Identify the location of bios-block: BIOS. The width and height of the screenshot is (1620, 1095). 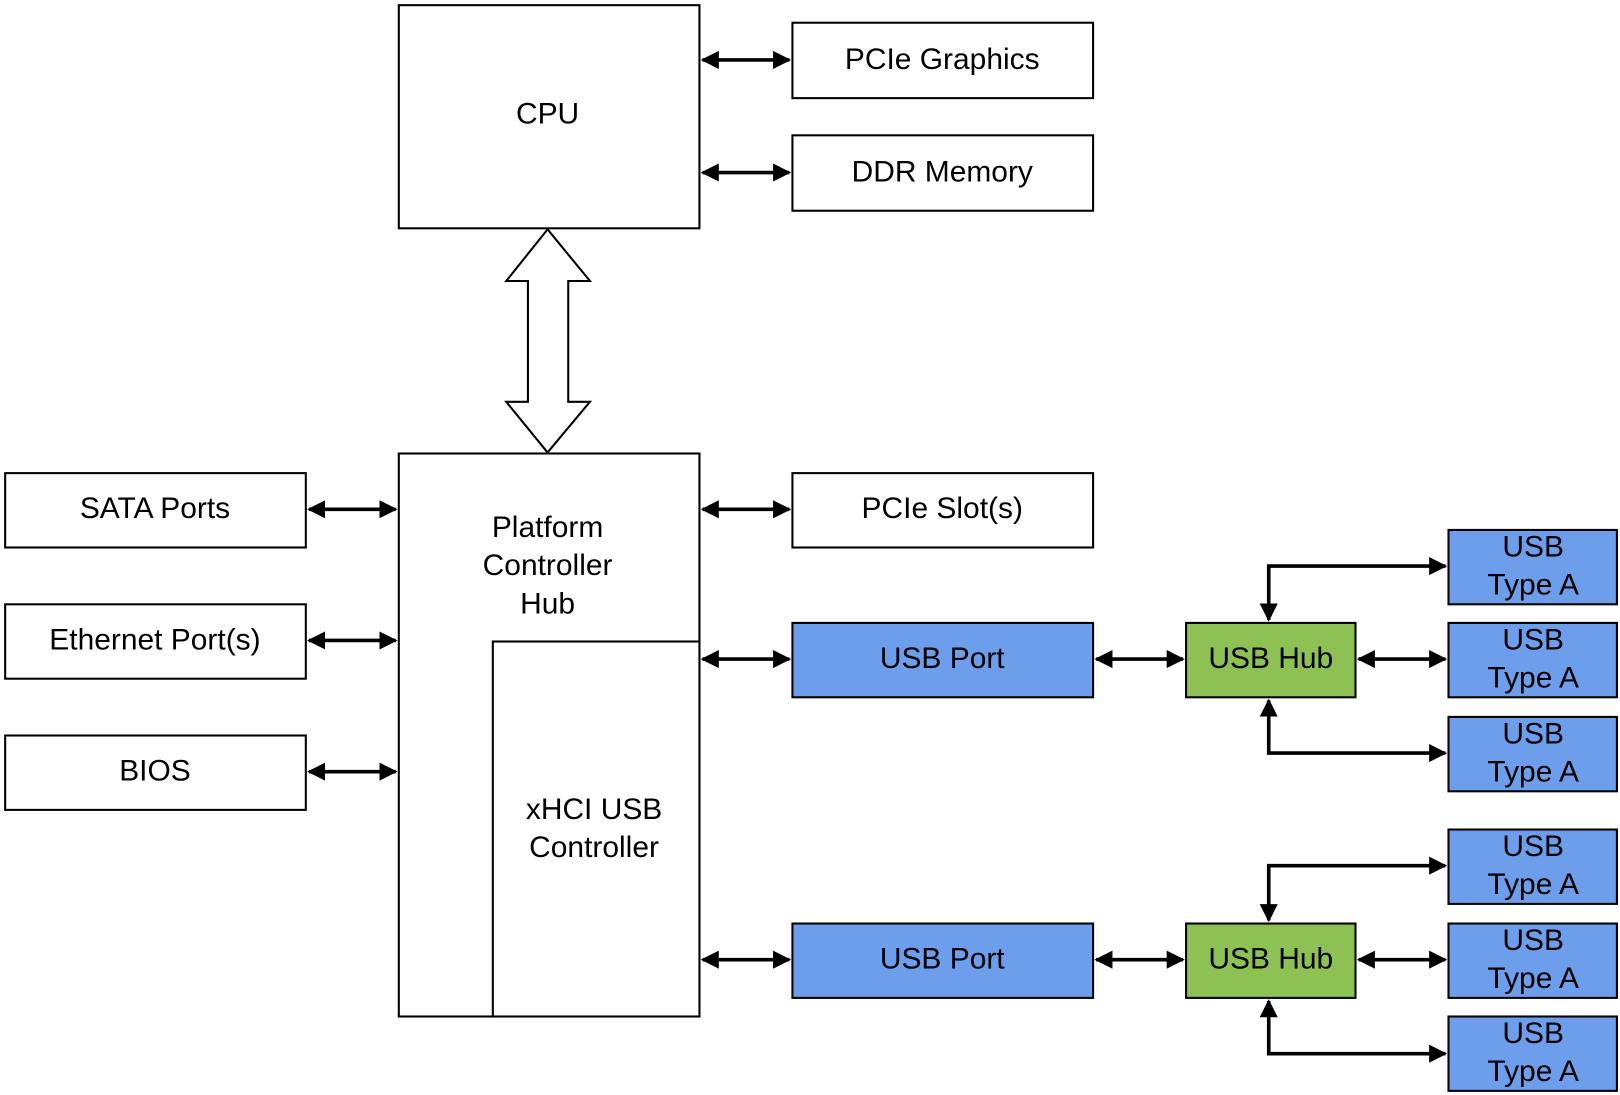
(155, 772).